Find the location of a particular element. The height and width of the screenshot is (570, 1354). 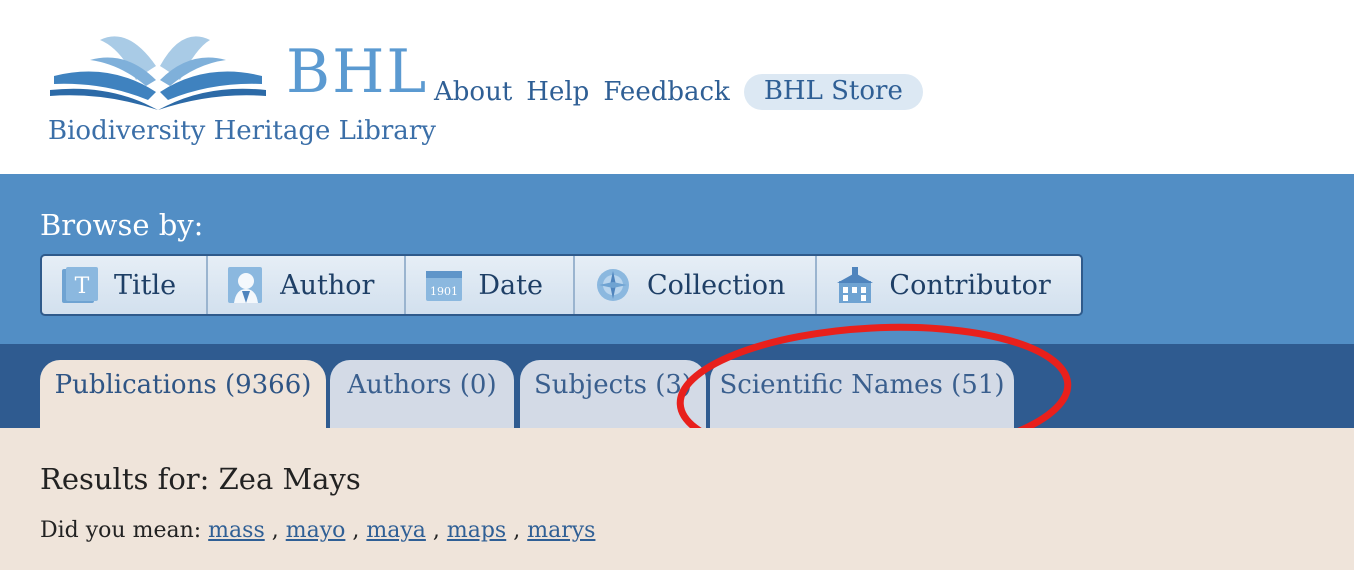

browse-label: Browse by: is located at coordinates (122, 225).